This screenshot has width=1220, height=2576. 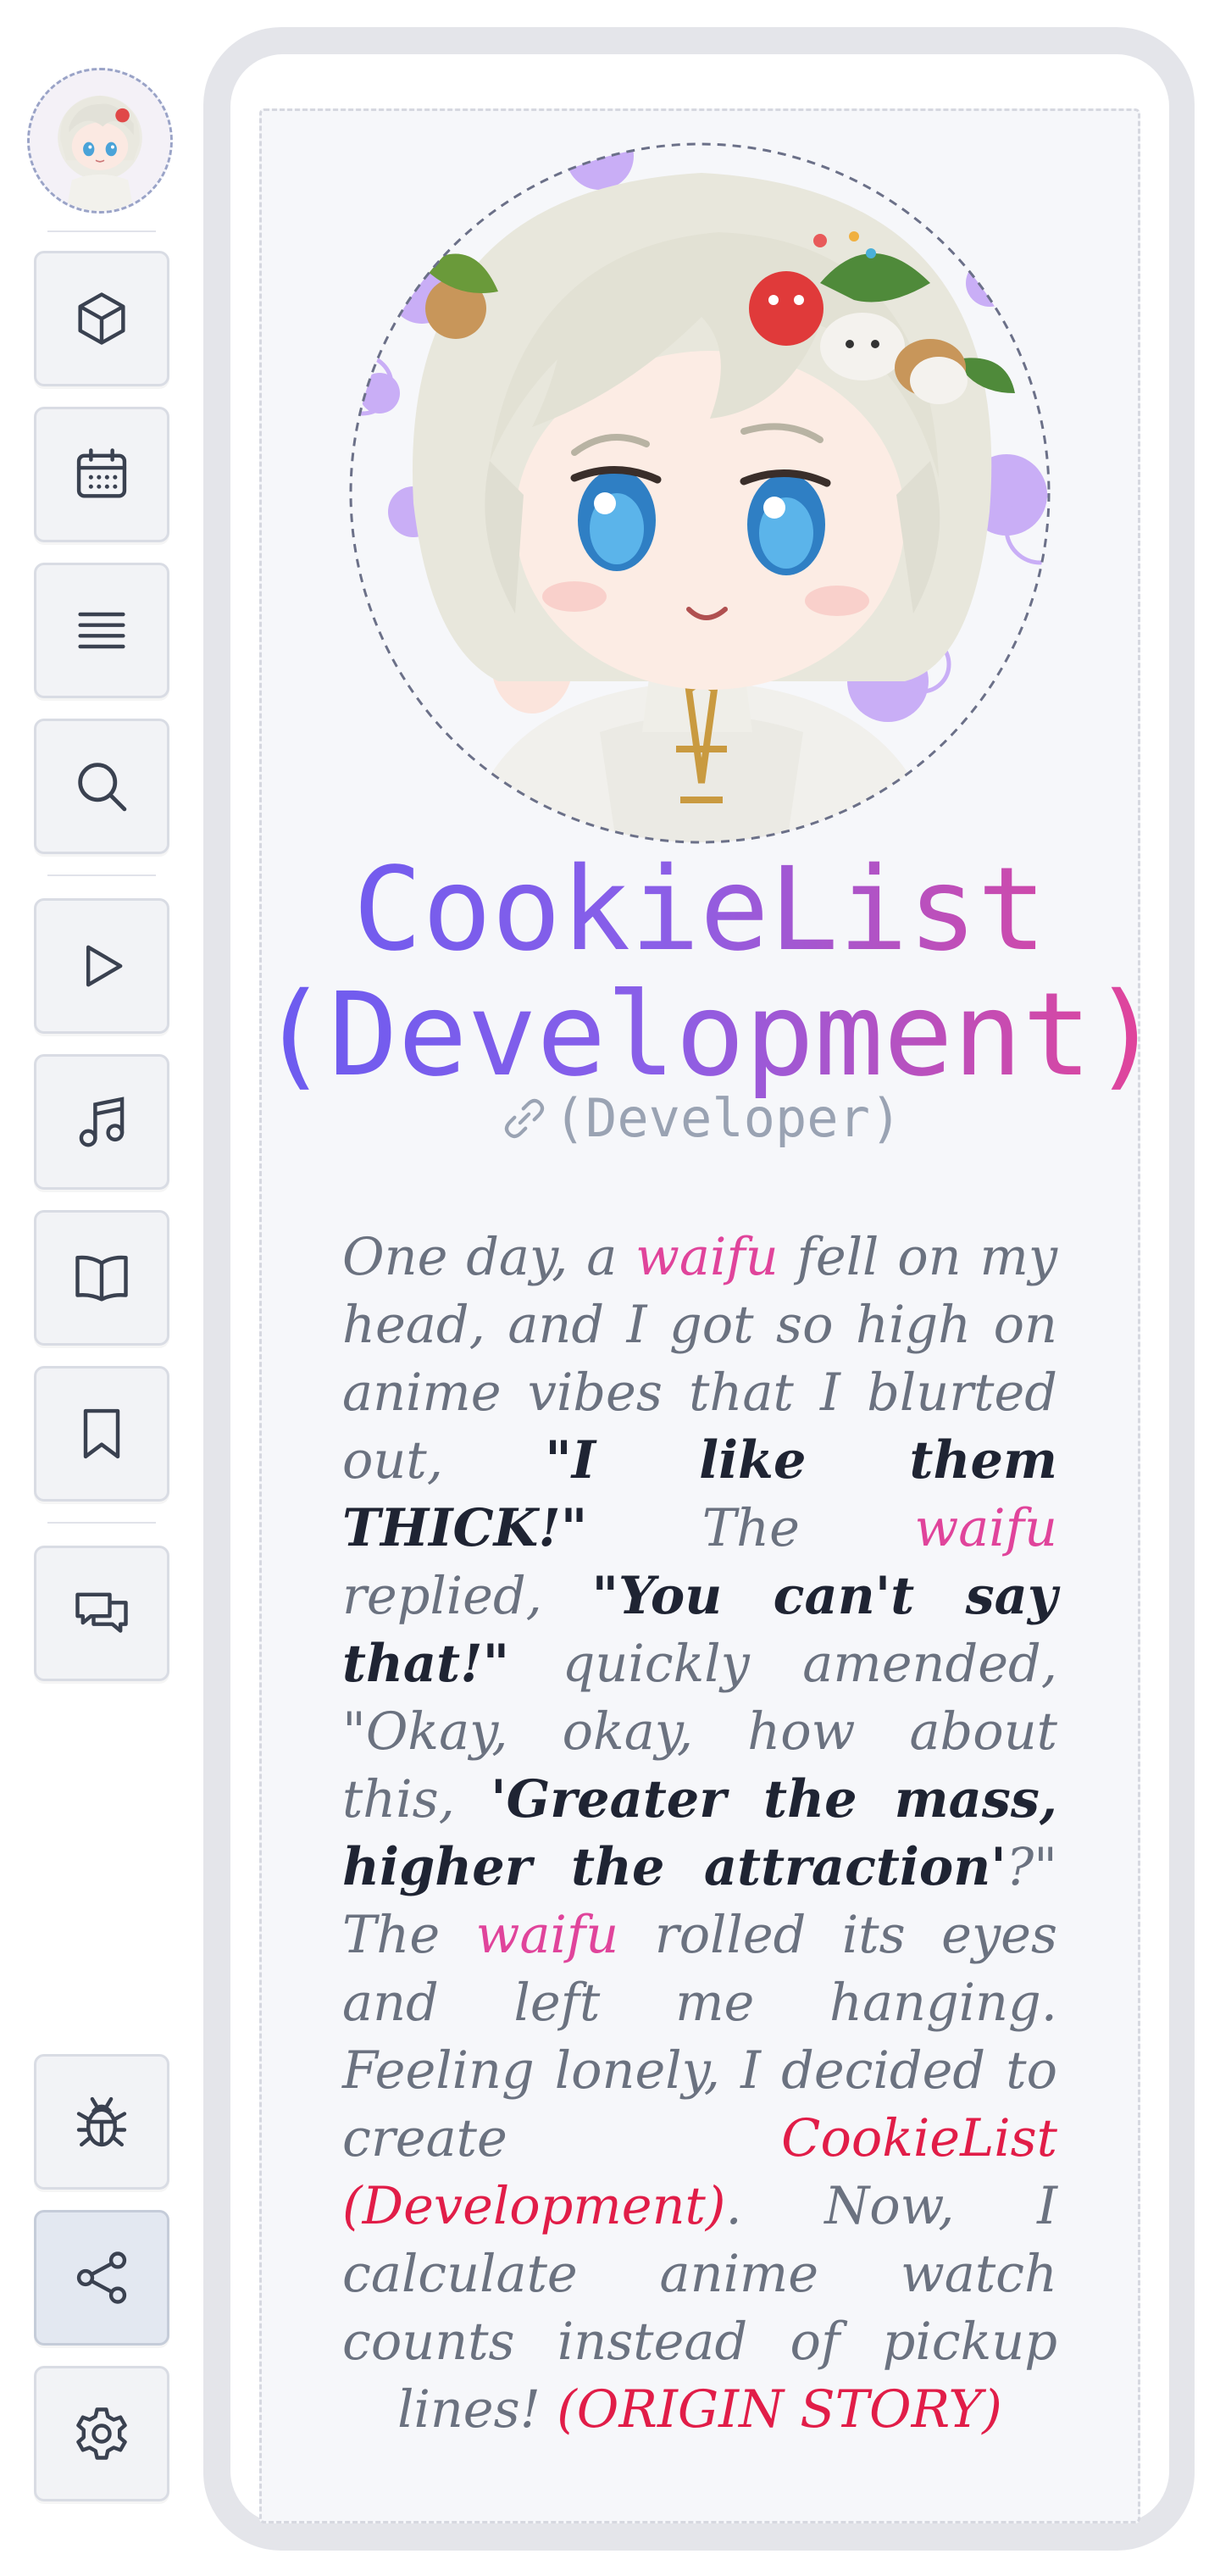 I want to click on gear-icon, so click(x=101, y=2433).